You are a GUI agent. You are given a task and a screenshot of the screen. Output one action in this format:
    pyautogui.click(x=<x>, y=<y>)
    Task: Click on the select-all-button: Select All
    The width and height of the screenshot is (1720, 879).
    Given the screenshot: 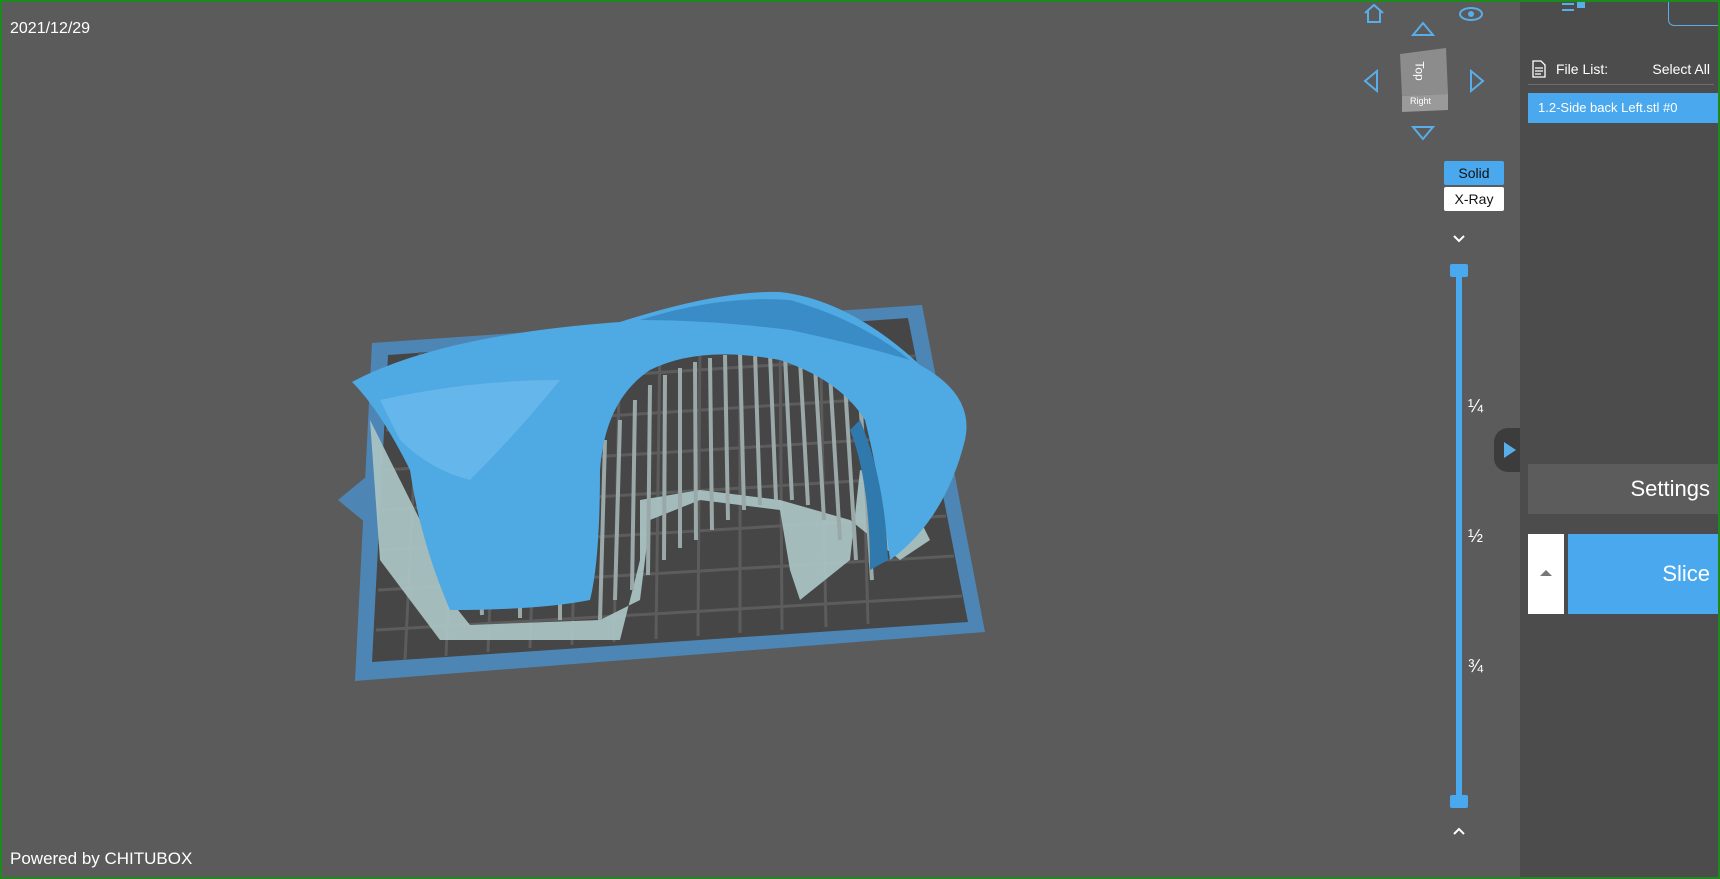 What is the action you would take?
    pyautogui.click(x=1681, y=69)
    